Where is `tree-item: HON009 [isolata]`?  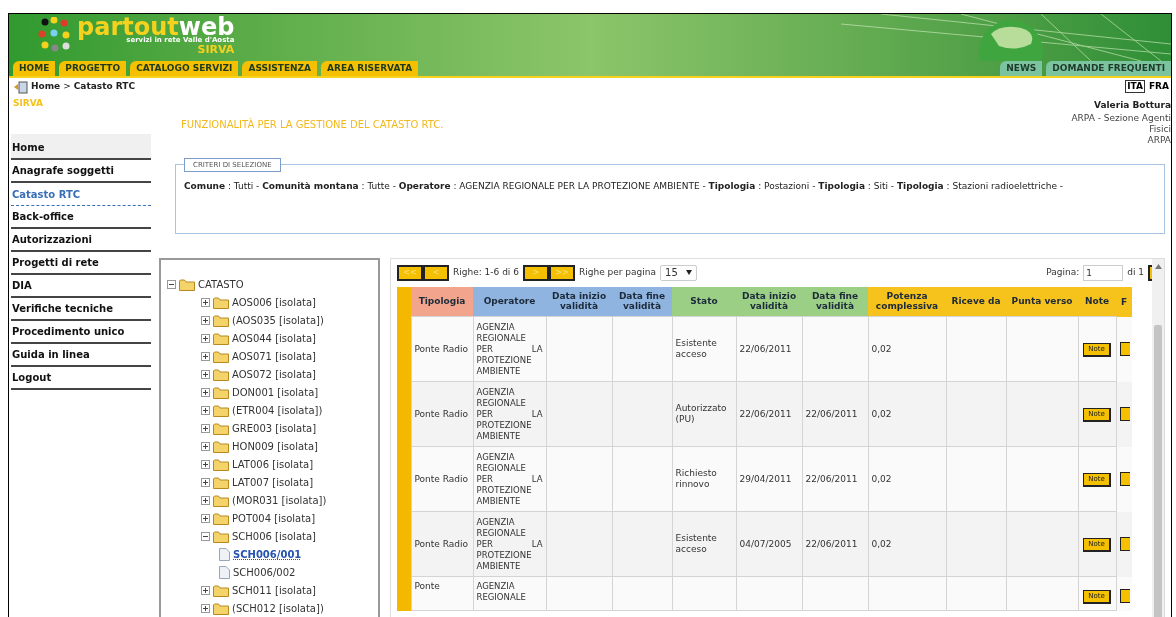 tree-item: HON009 [isolata] is located at coordinates (275, 446).